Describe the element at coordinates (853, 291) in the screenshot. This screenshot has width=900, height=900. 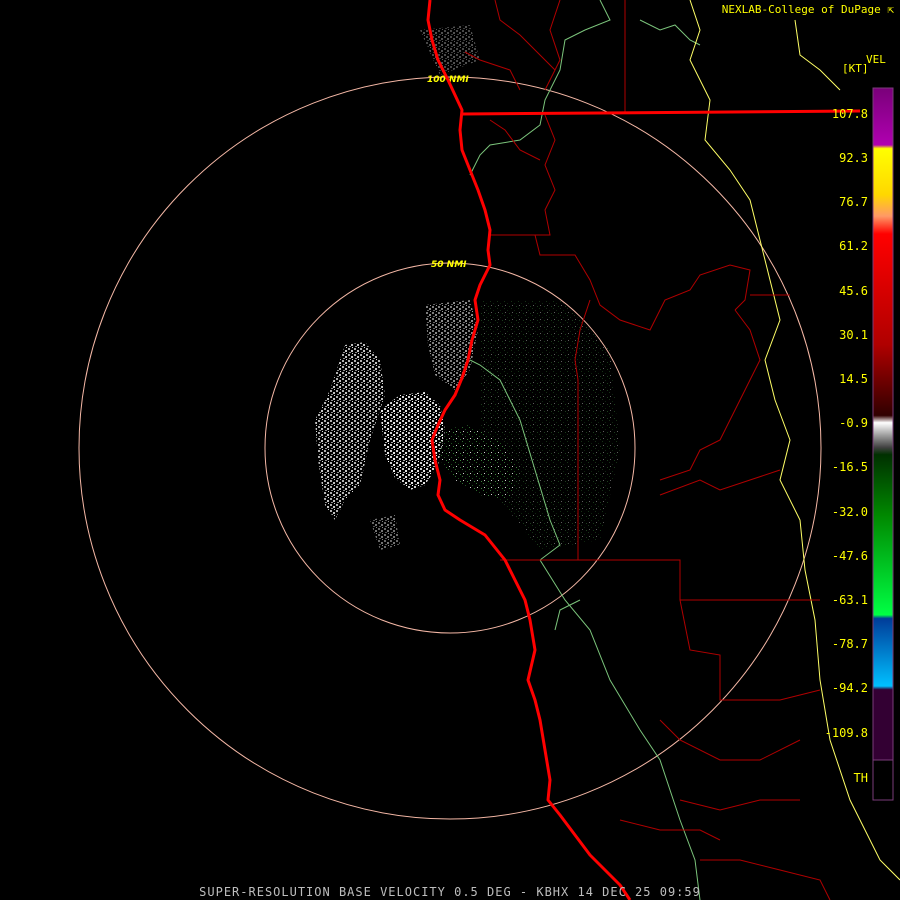
I see `legend-tick: 45.6` at that location.